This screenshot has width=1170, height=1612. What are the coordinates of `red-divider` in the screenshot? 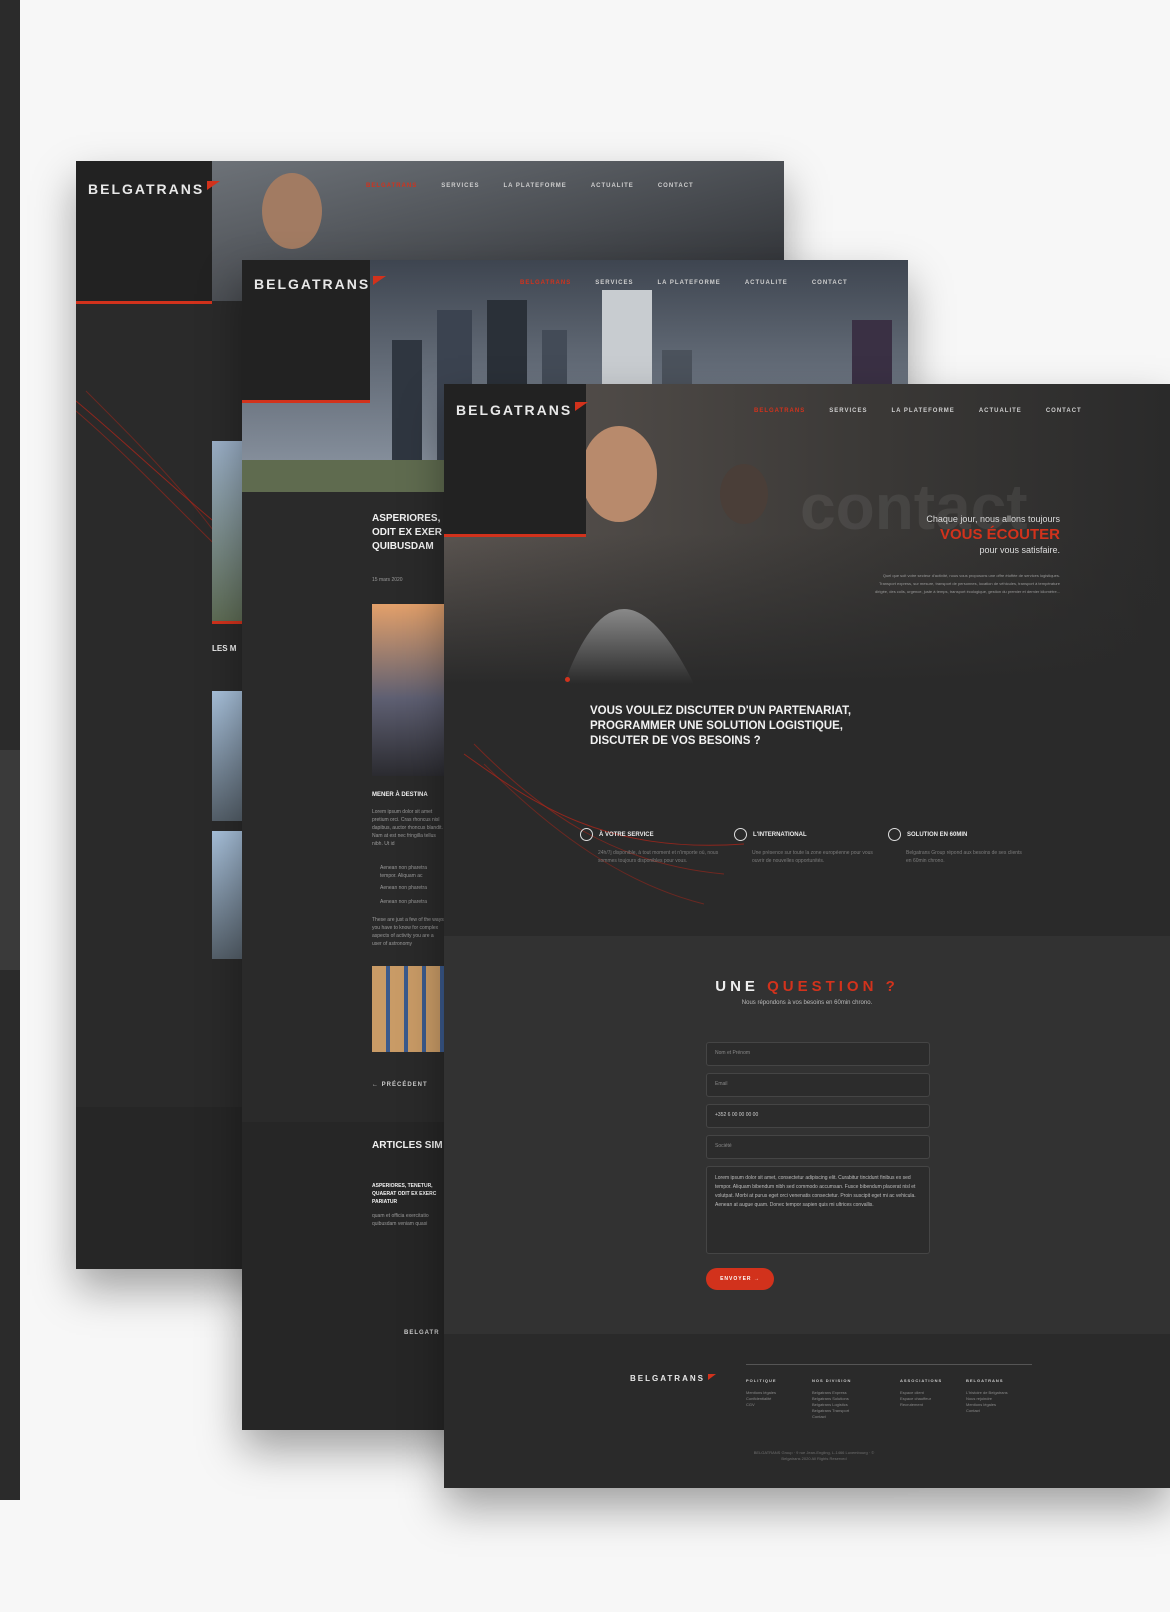 It's located at (227, 622).